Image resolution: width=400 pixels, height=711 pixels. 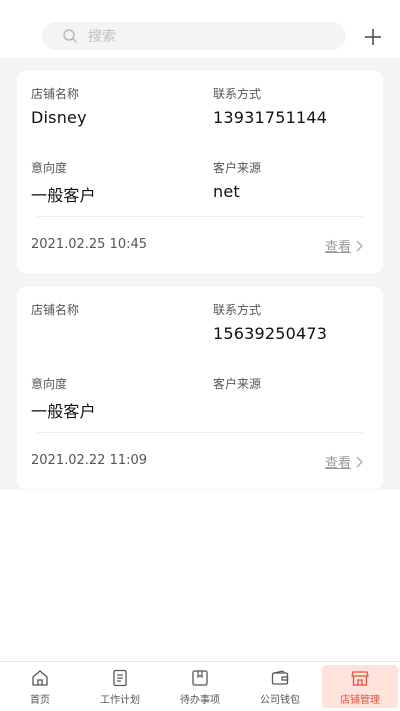 What do you see at coordinates (270, 322) in the screenshot?
I see `contact-field: 联系方式 15639250473` at bounding box center [270, 322].